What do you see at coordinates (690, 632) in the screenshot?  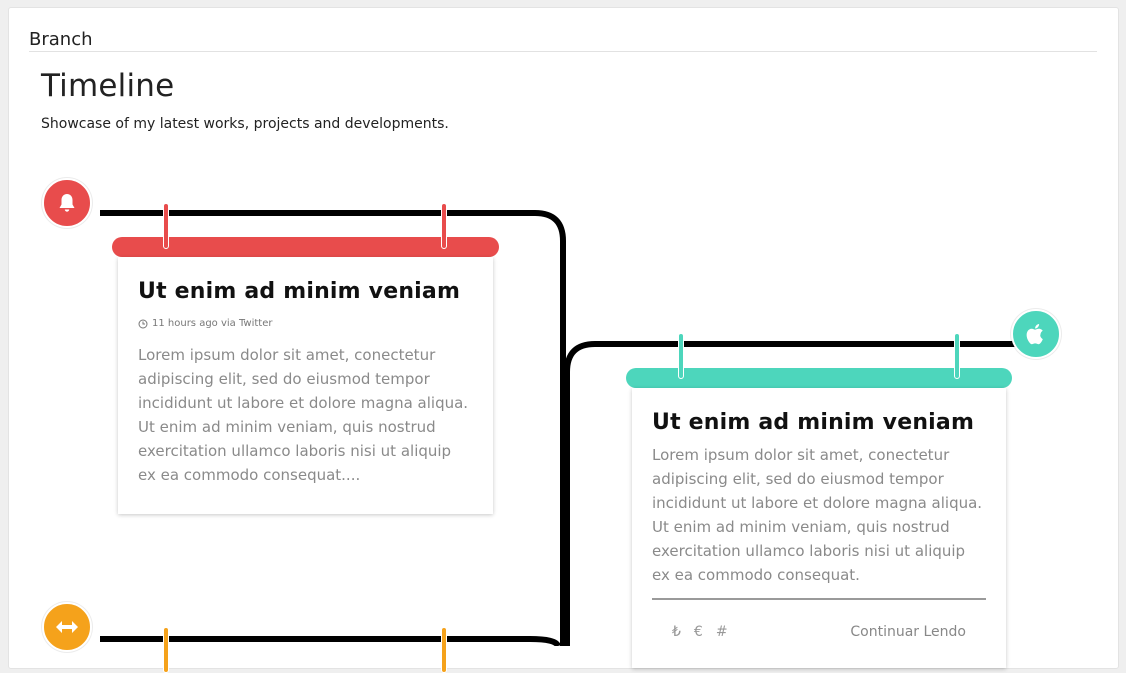 I see `card-footer-icons: ₺ € #` at bounding box center [690, 632].